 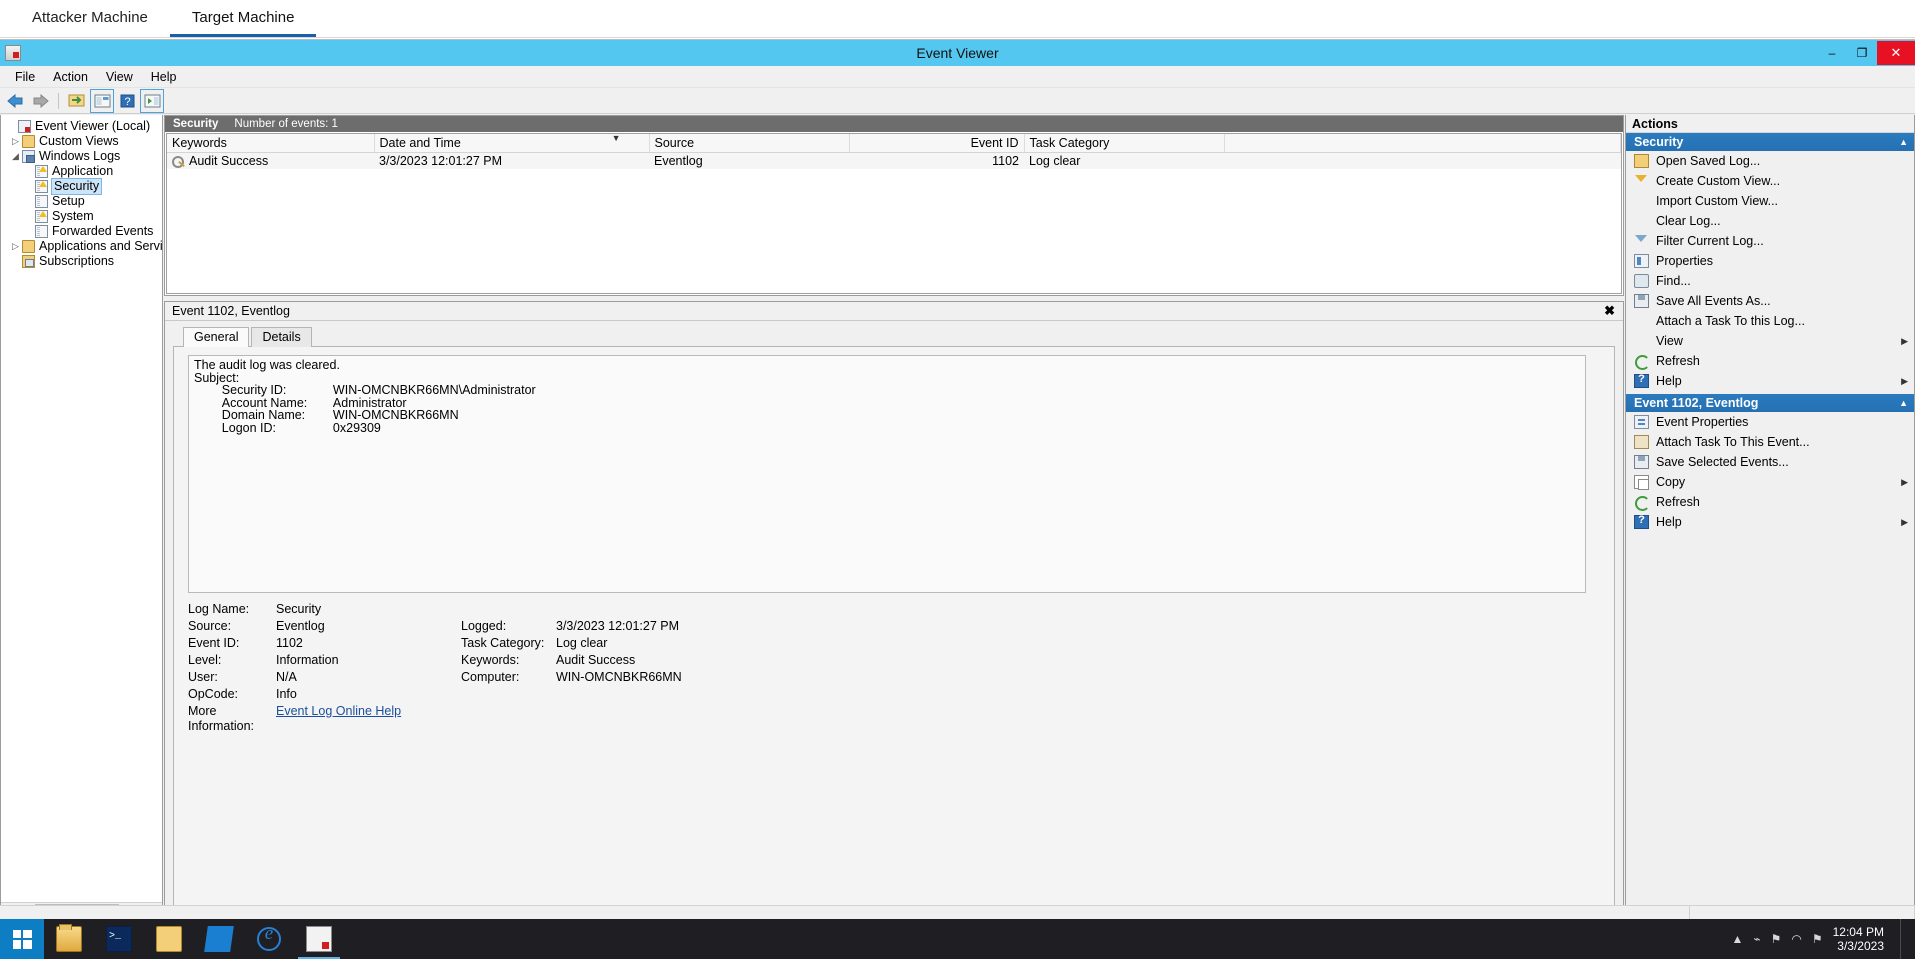 What do you see at coordinates (1422, 143) in the screenshot?
I see `column-header-spacer` at bounding box center [1422, 143].